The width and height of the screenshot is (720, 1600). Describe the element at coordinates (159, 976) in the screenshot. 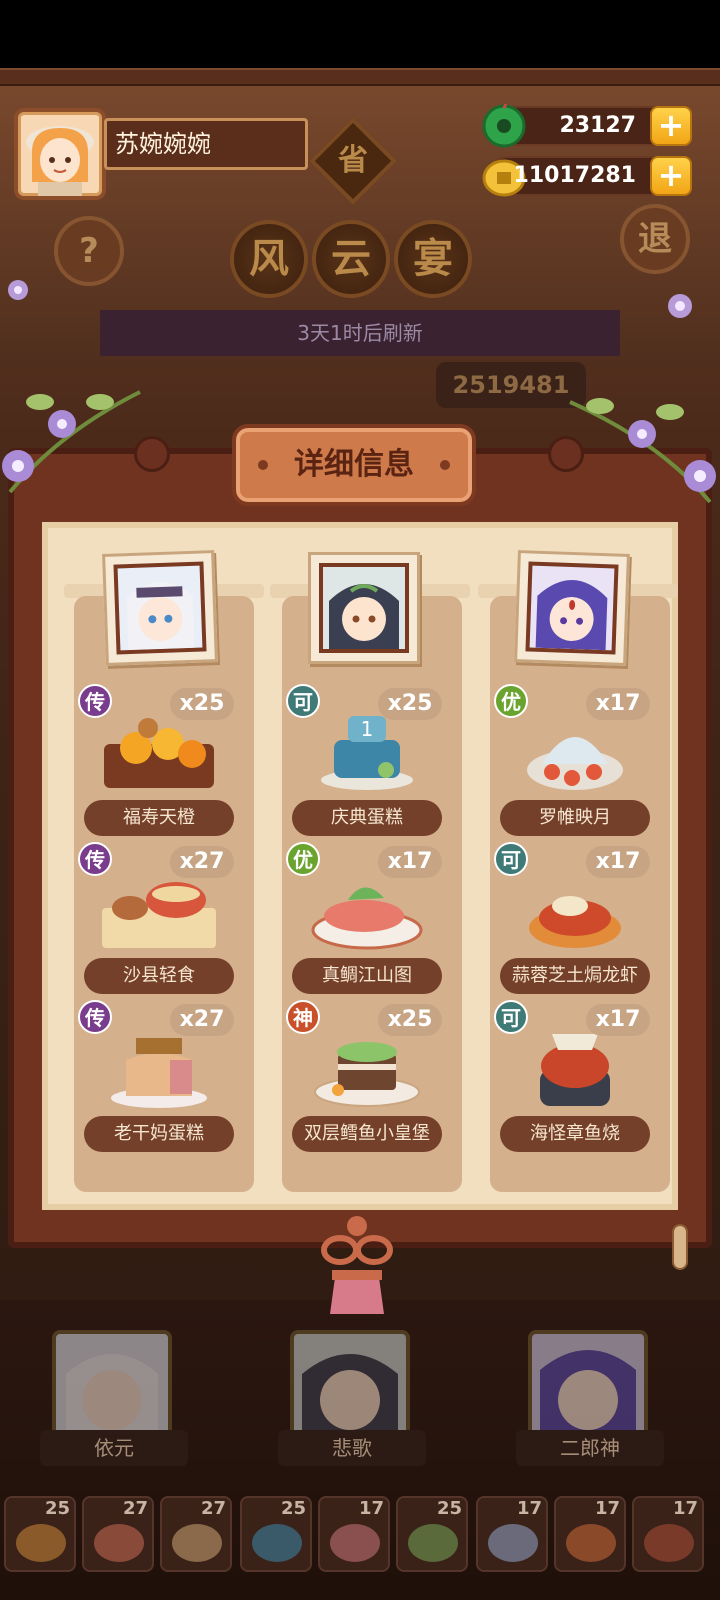

I see `dish-name: 沙县轻食` at that location.